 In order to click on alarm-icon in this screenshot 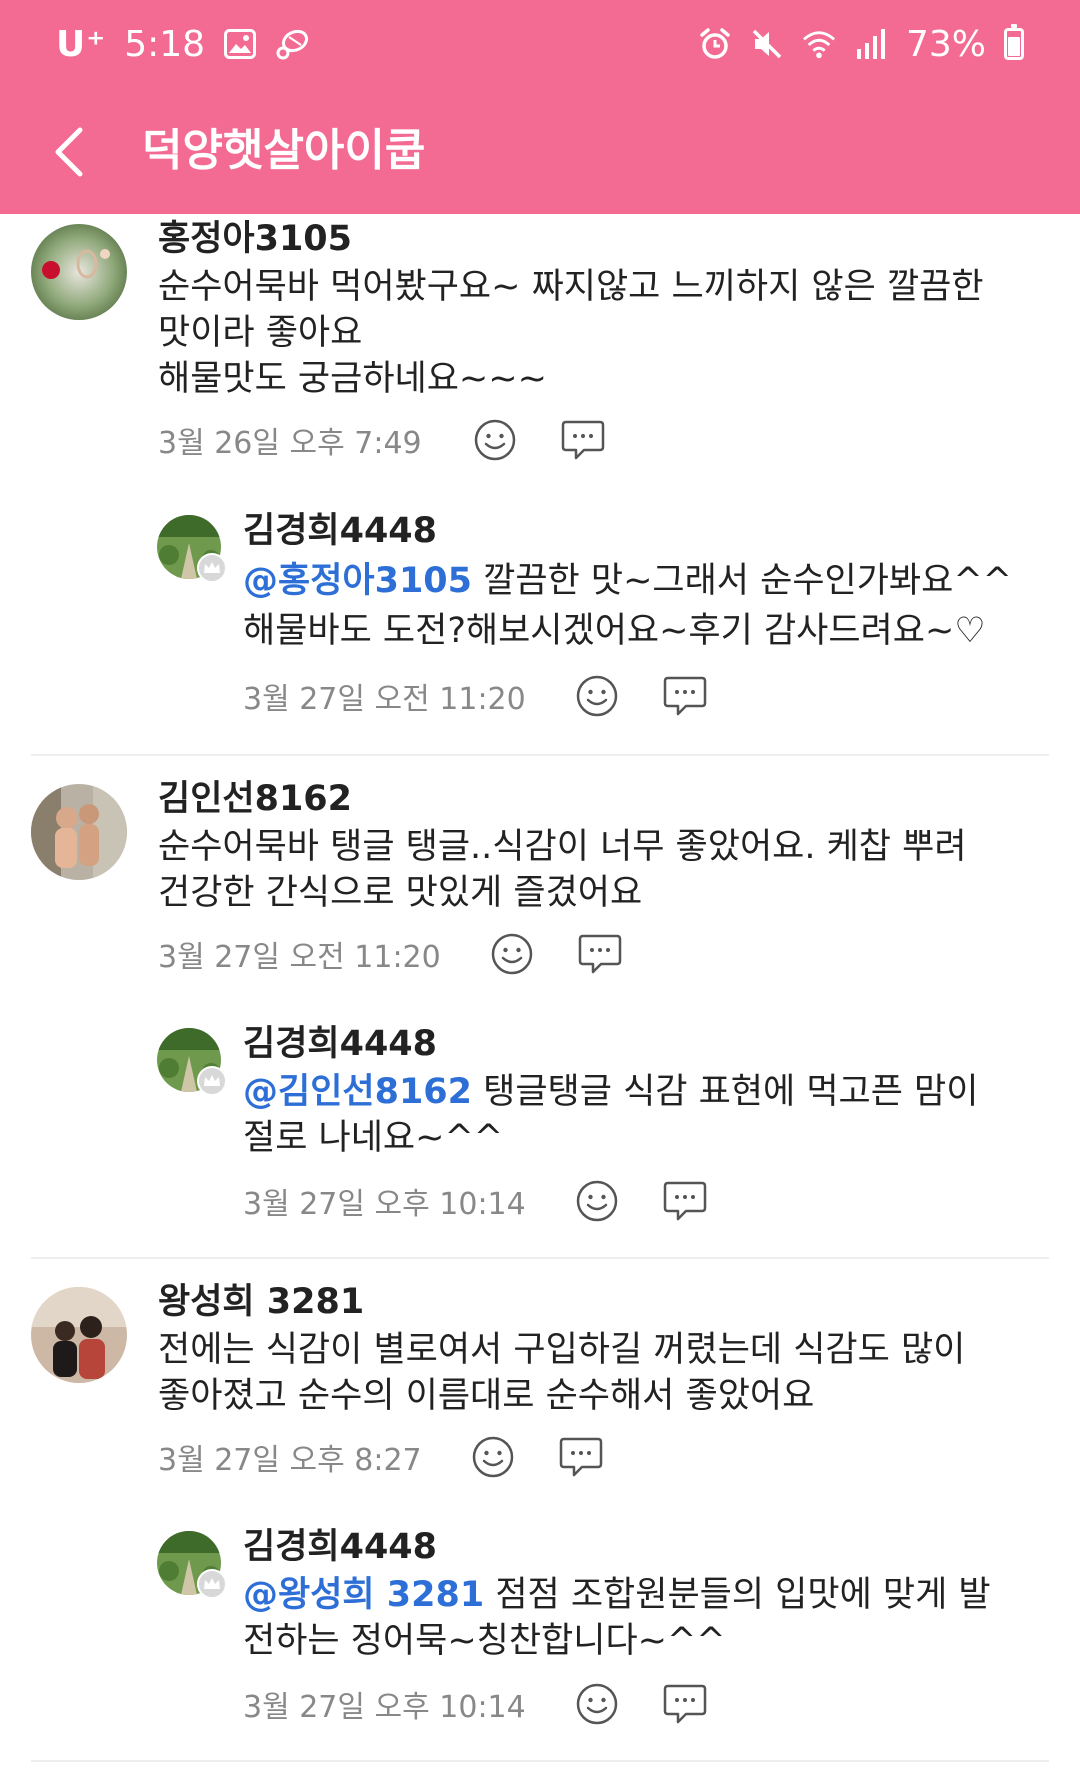, I will do `click(715, 44)`.